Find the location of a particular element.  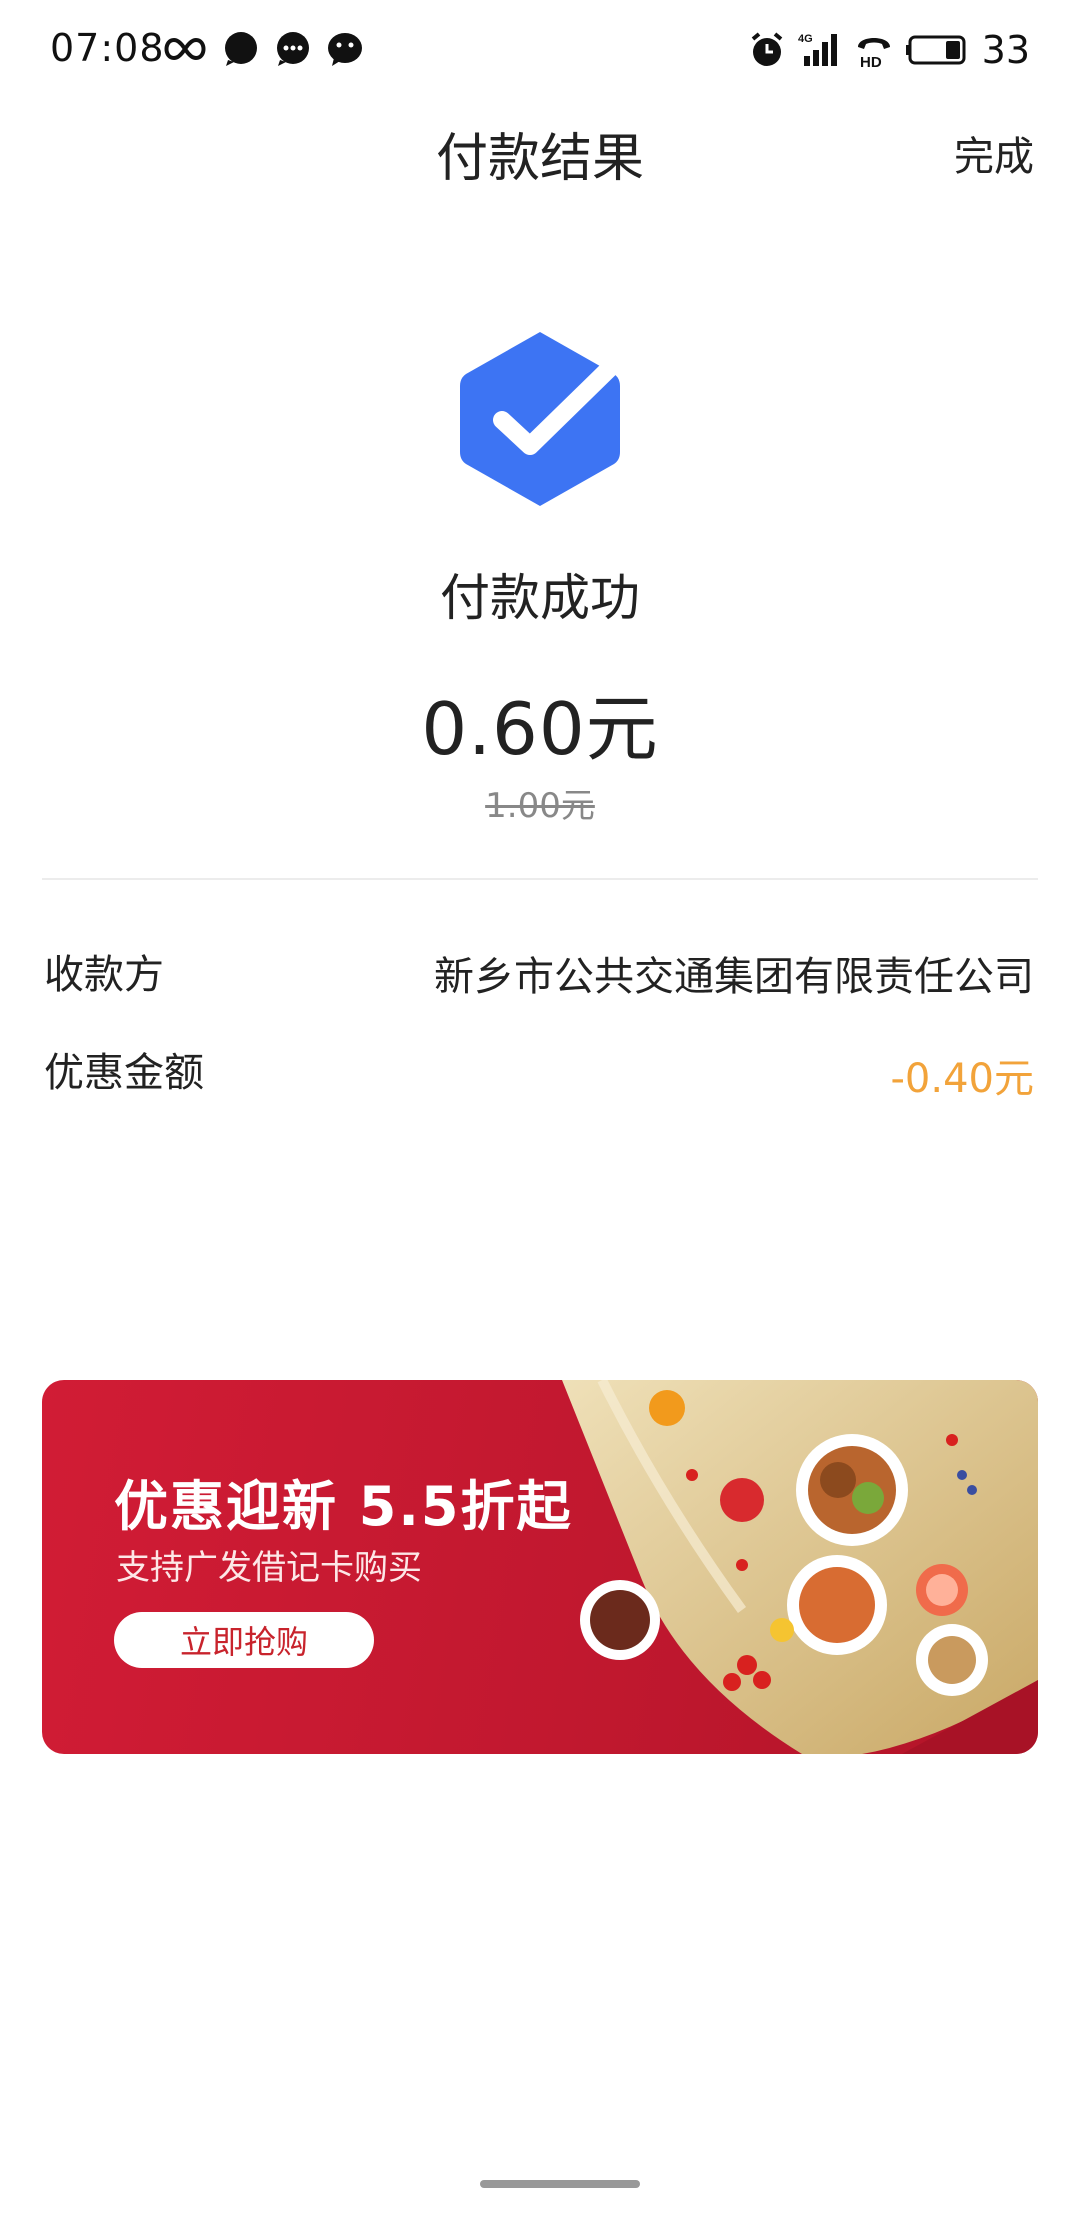

check-badge-icon is located at coordinates (541, 419).